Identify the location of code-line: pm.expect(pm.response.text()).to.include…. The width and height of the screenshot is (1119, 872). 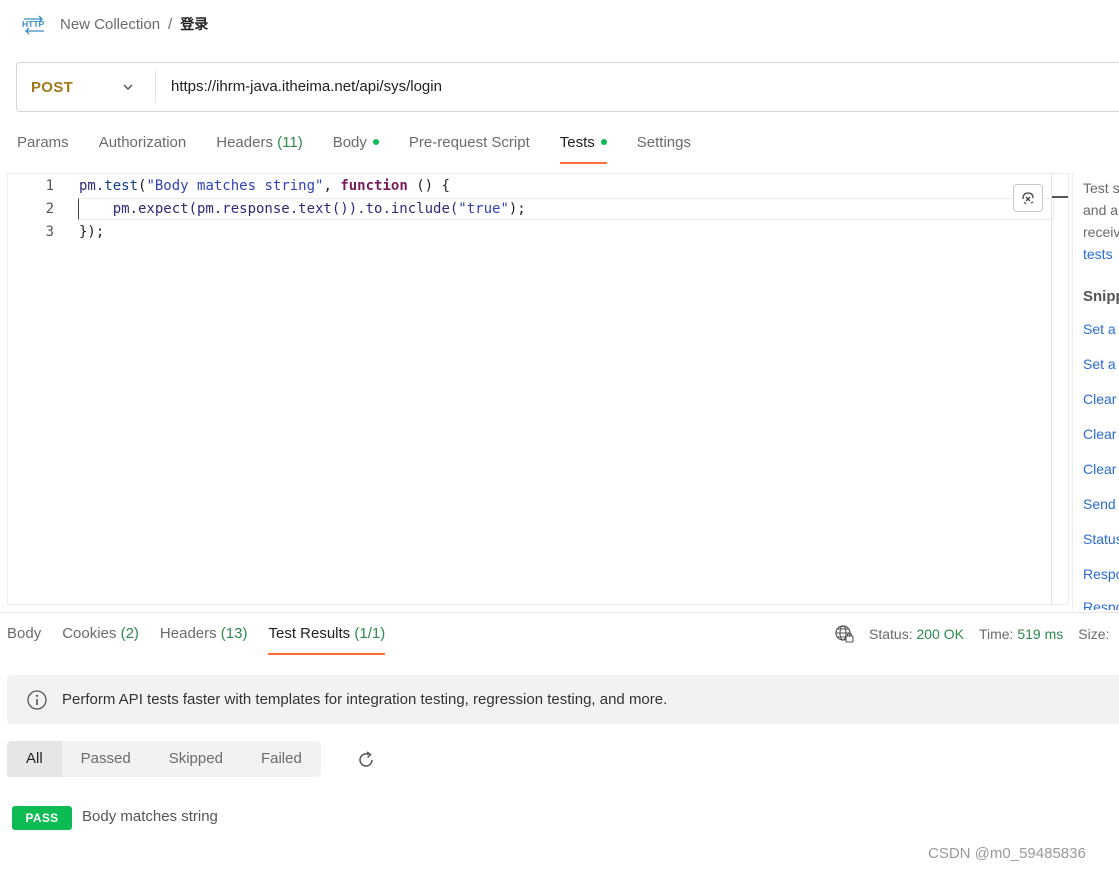
(319, 209).